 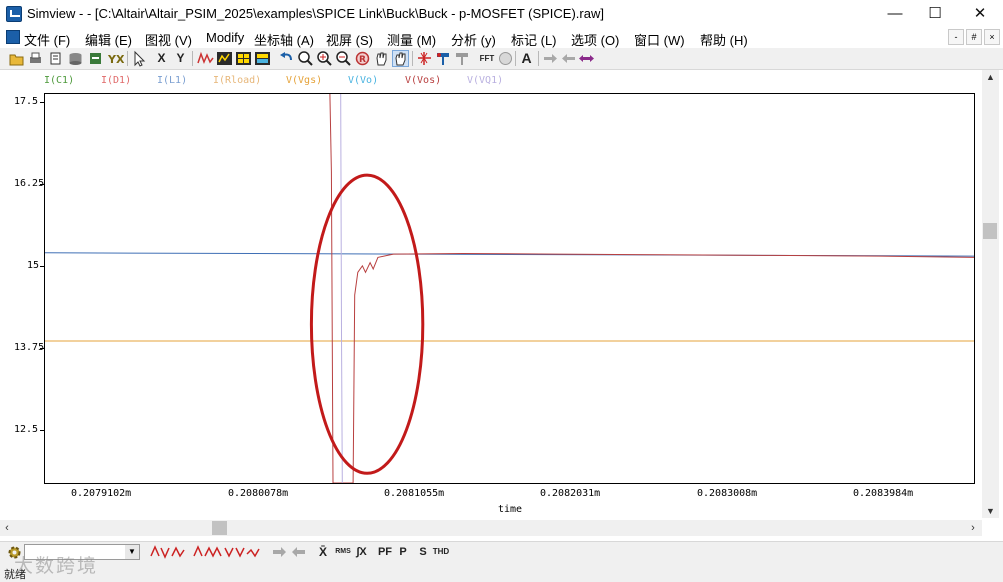 I want to click on integral-button: ∫X, so click(x=361, y=552).